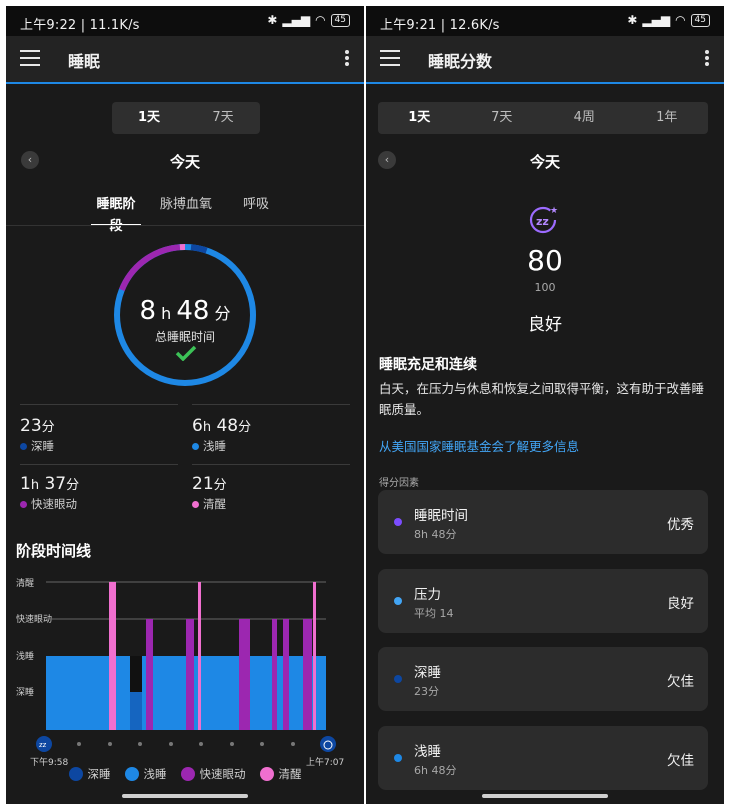 The width and height of the screenshot is (730, 810). Describe the element at coordinates (399, 483) in the screenshot. I see `factors-title: 得分因素` at that location.